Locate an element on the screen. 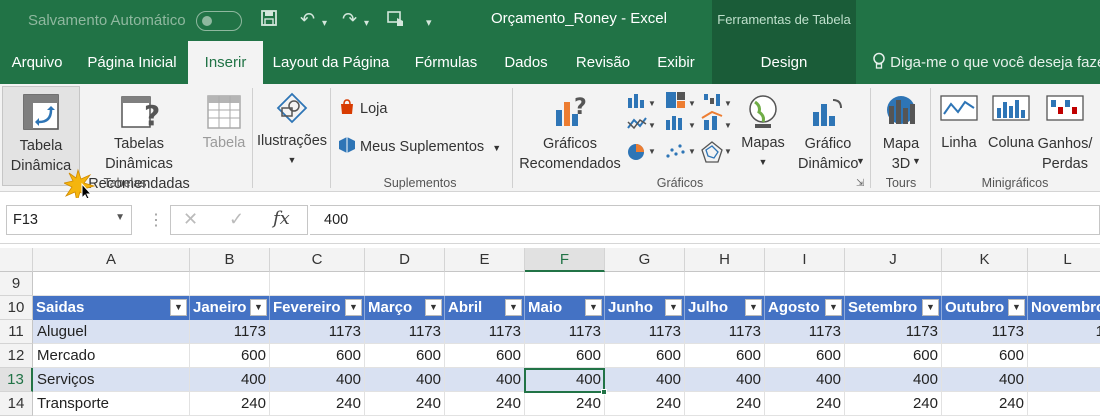 This screenshot has width=1100, height=416. column-header-j: J is located at coordinates (893, 260).